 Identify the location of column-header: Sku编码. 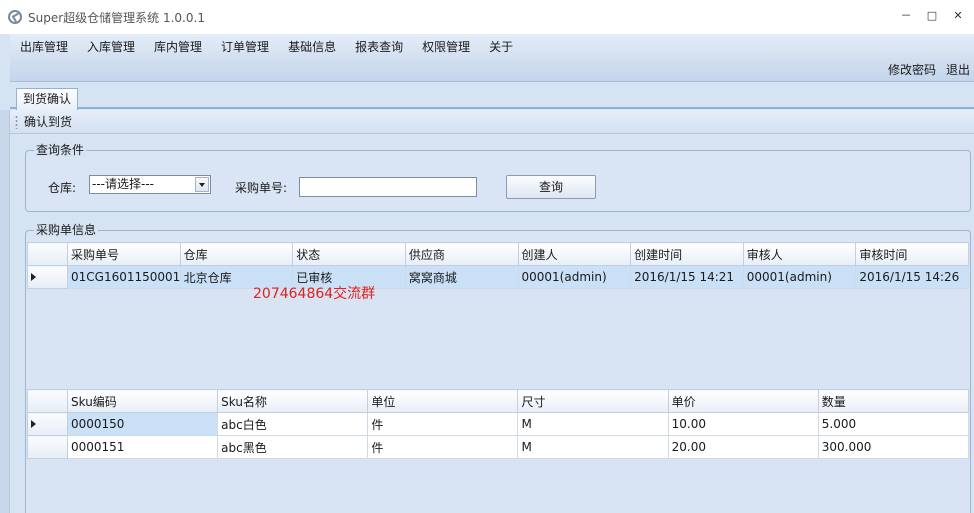
(142, 401).